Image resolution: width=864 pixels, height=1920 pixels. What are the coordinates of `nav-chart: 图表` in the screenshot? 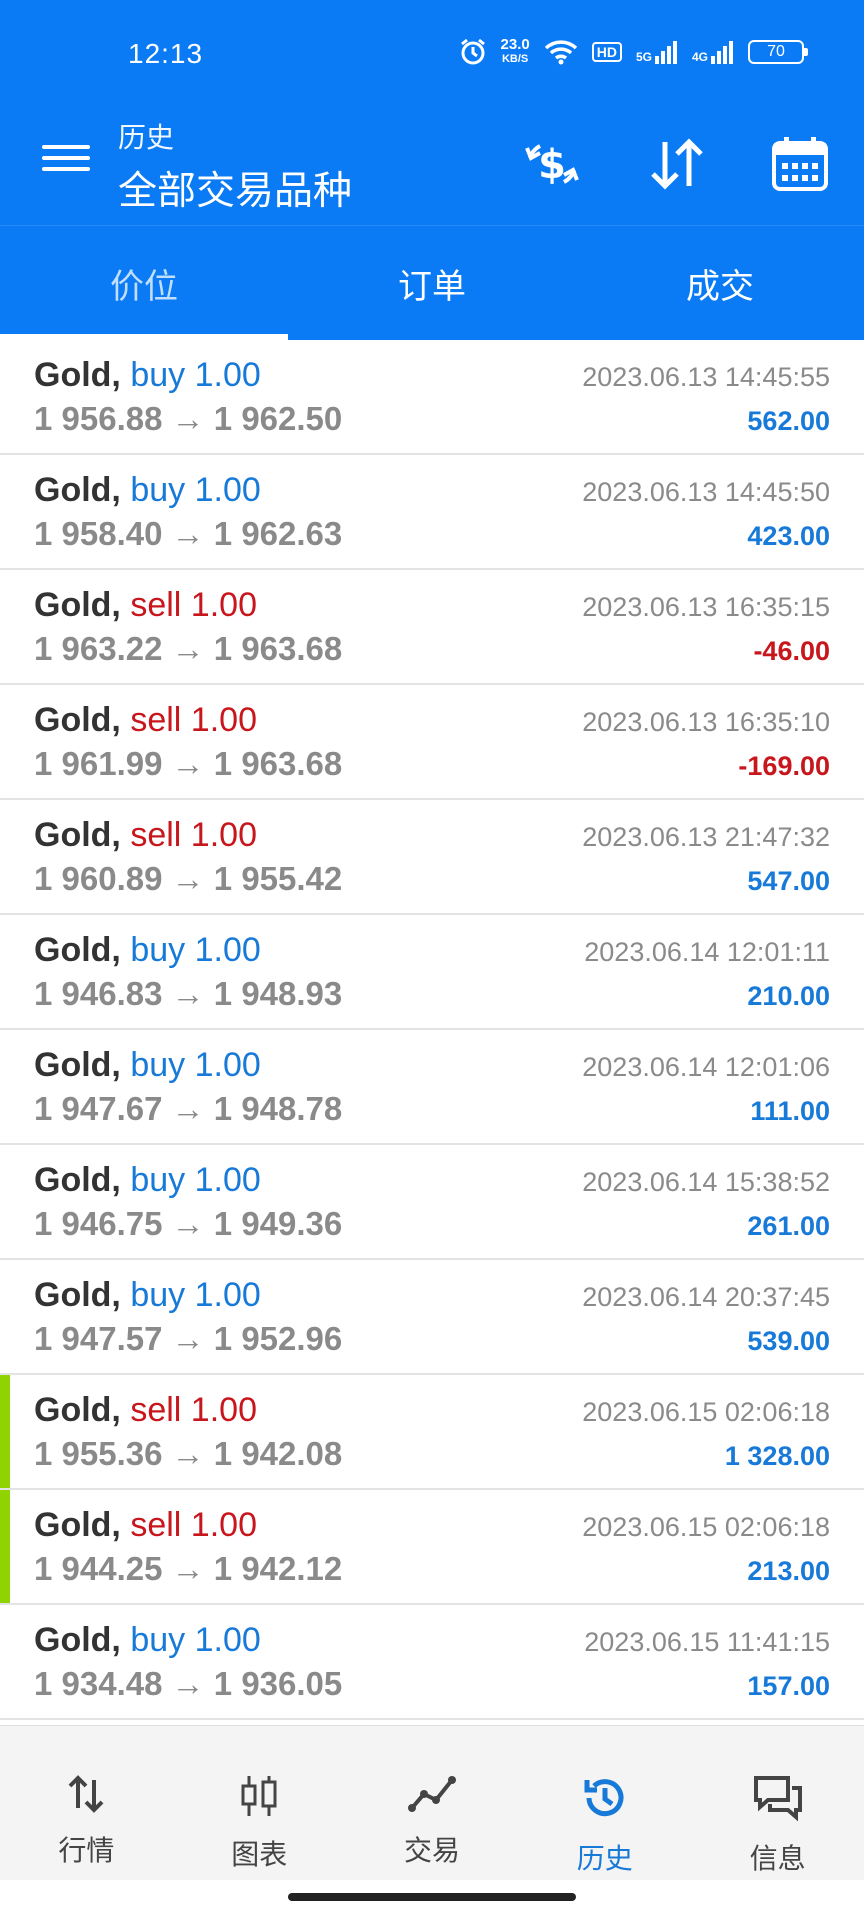 It's located at (259, 1803).